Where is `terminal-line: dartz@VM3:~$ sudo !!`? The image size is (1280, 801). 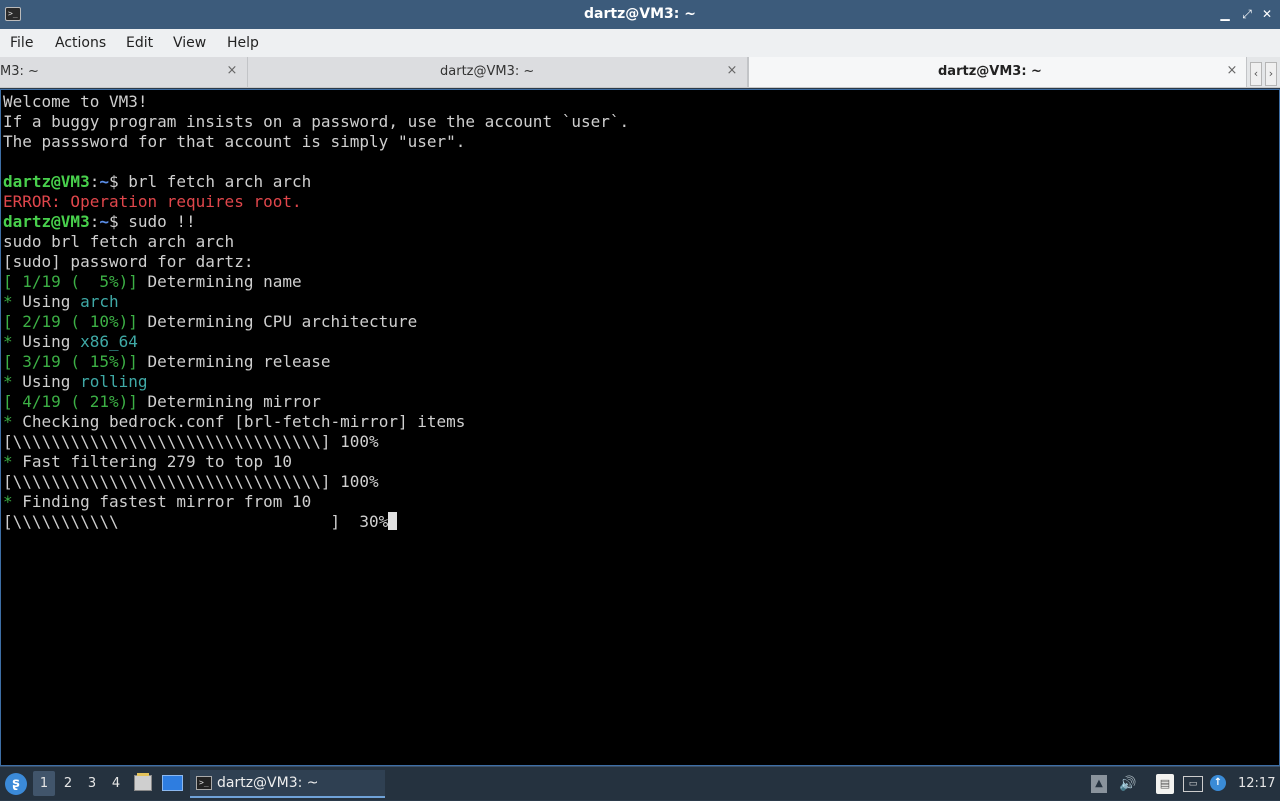 terminal-line: dartz@VM3:~$ sudo !! is located at coordinates (316, 222).